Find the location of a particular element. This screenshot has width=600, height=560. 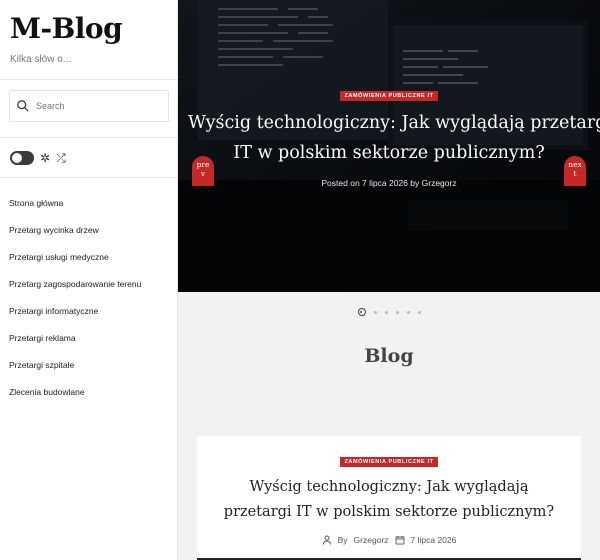

next-slide-button: nex t is located at coordinates (575, 171).